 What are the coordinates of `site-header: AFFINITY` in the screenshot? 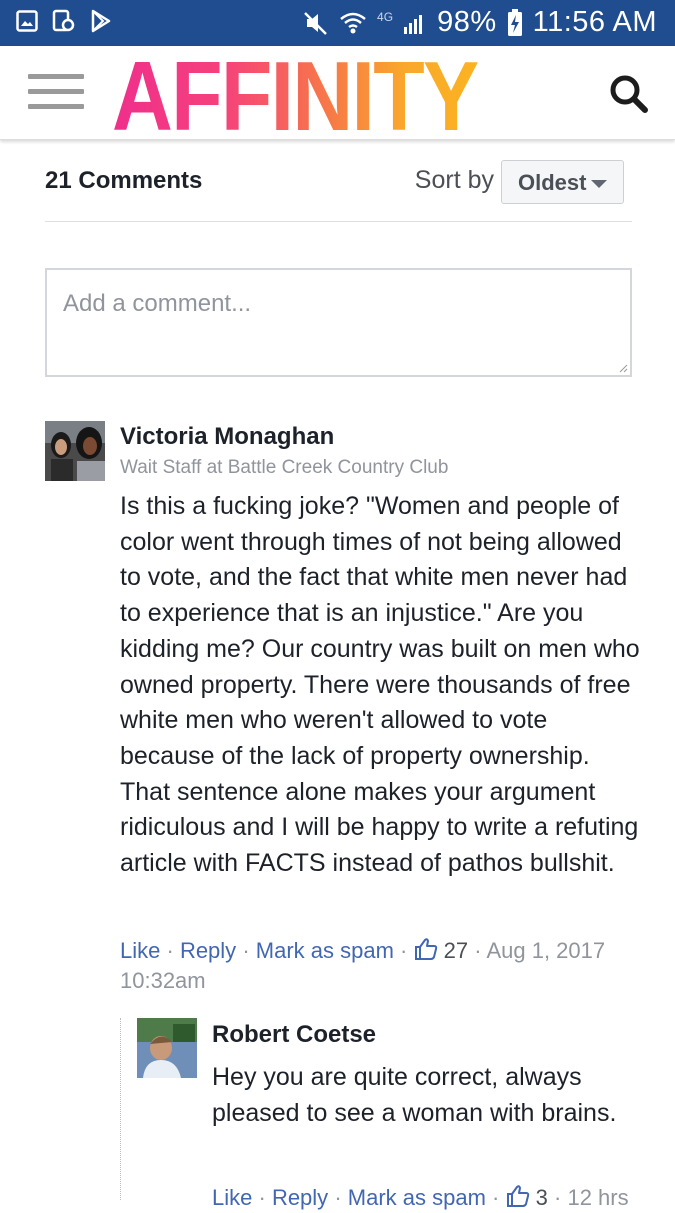 It's located at (337, 95).